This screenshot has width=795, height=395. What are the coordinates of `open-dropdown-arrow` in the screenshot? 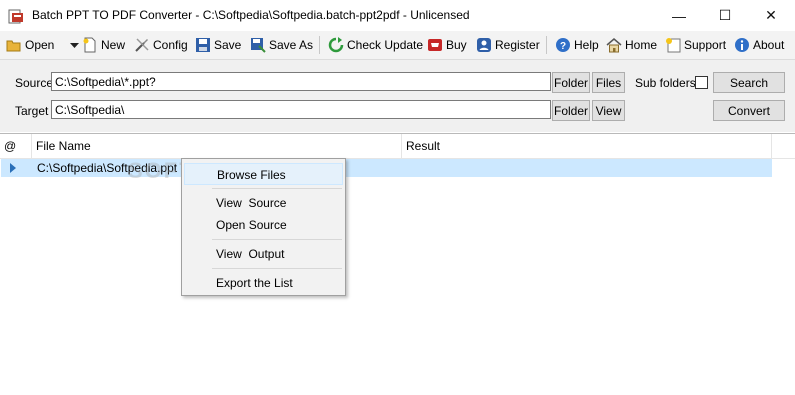 It's located at (75, 45).